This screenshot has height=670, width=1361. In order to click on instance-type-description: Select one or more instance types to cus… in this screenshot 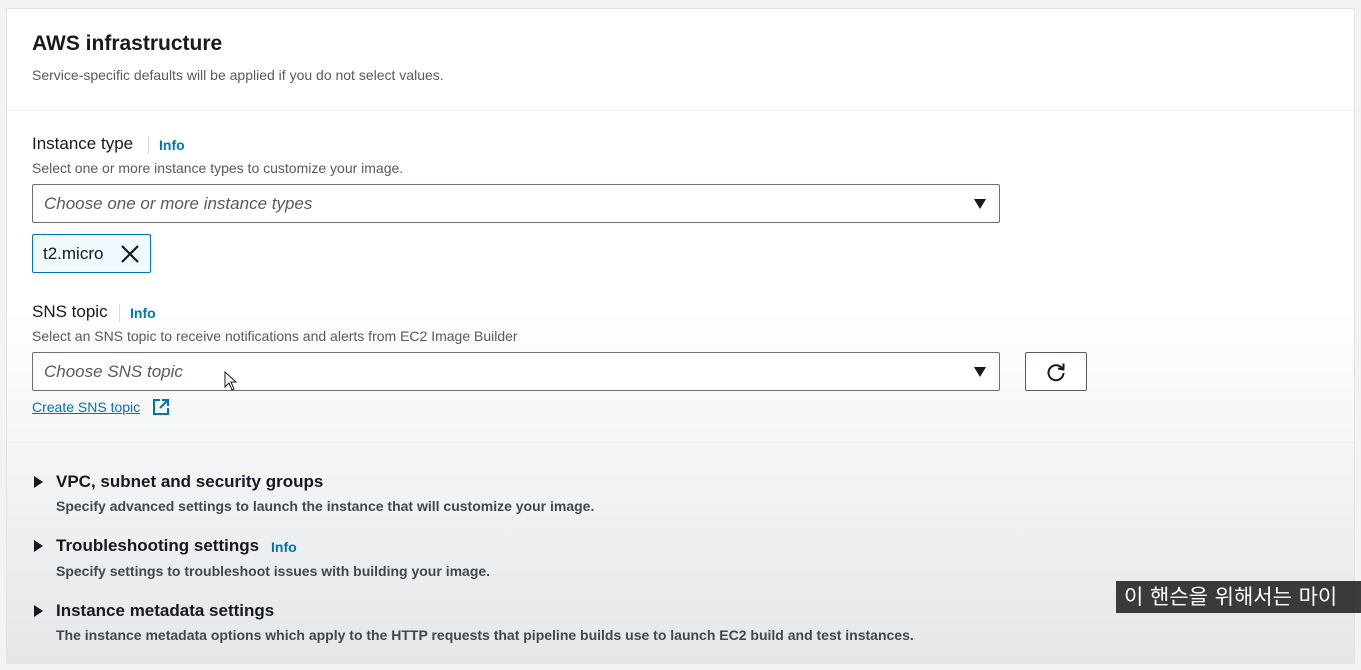, I will do `click(218, 168)`.